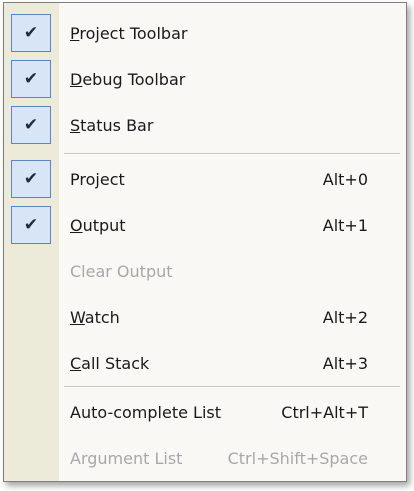 This screenshot has height=491, width=414. What do you see at coordinates (345, 317) in the screenshot?
I see `menu-item-shortcut: Alt+2` at bounding box center [345, 317].